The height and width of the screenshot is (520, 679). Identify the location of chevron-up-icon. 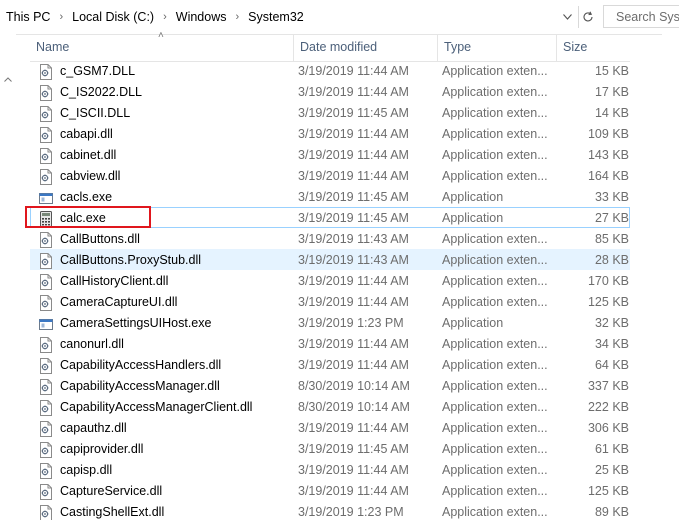
(8, 79).